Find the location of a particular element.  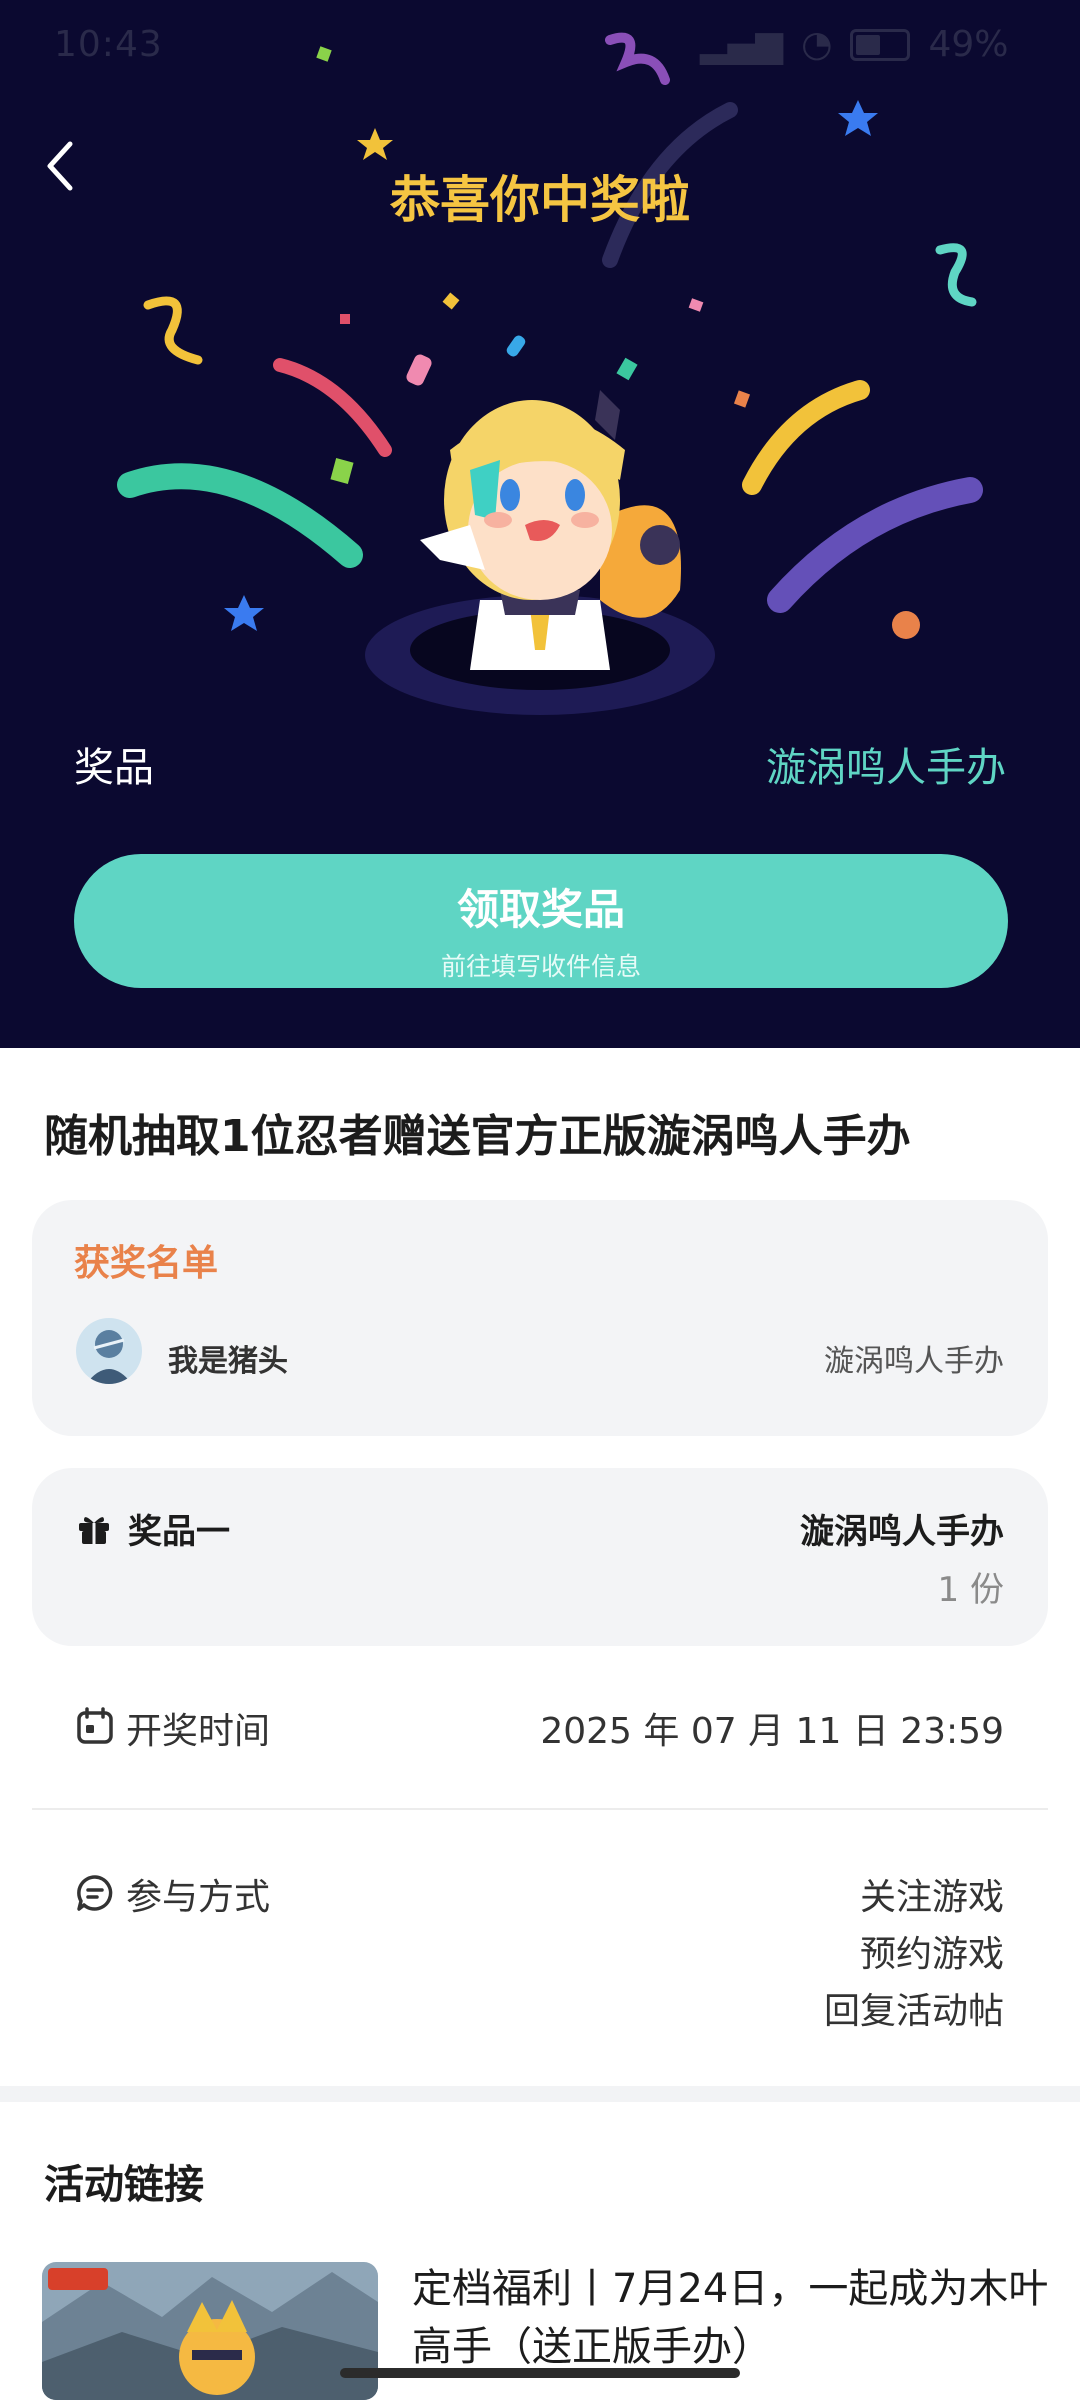

prize-item-count: 1 份 is located at coordinates (970, 1590).